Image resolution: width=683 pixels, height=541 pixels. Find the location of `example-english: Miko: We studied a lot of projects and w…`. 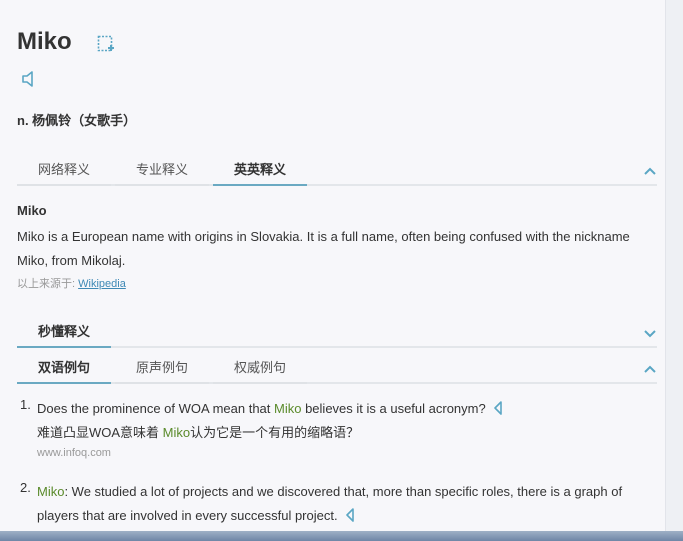

example-english: Miko: We studied a lot of projects and w… is located at coordinates (330, 503).